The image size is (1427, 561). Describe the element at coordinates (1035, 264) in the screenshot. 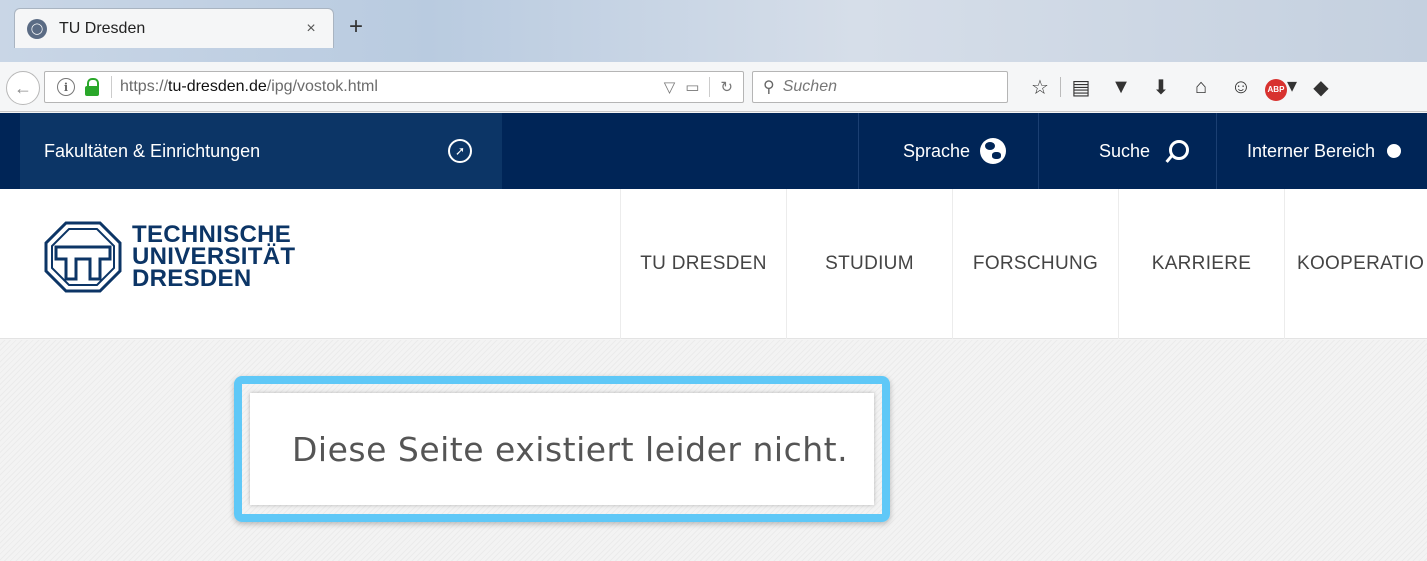

I see `nav-item-forschung: FORSCHUNG` at that location.